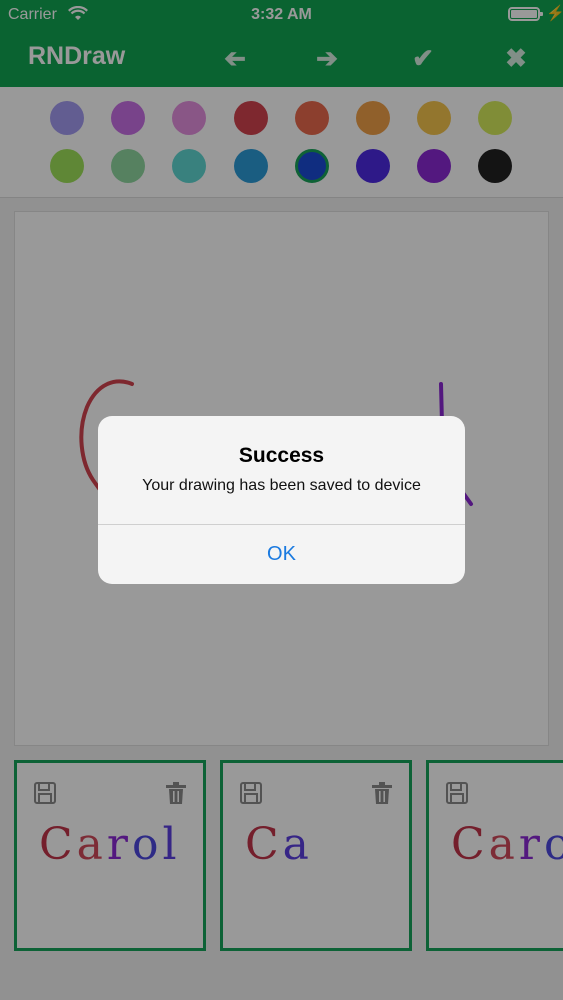  Describe the element at coordinates (281, 554) in the screenshot. I see `ok-button: OK` at that location.